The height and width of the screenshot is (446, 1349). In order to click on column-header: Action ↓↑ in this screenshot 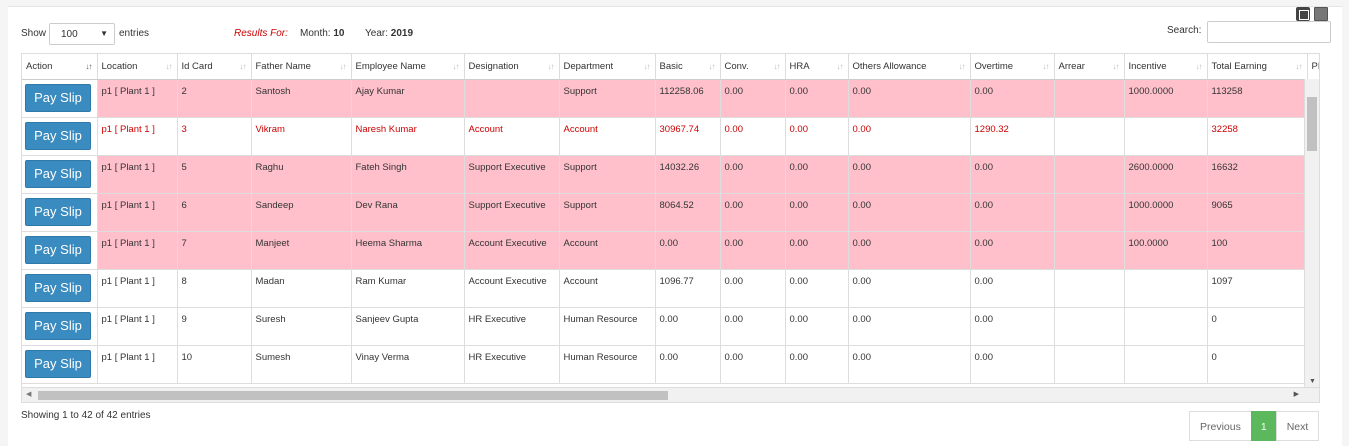, I will do `click(60, 67)`.